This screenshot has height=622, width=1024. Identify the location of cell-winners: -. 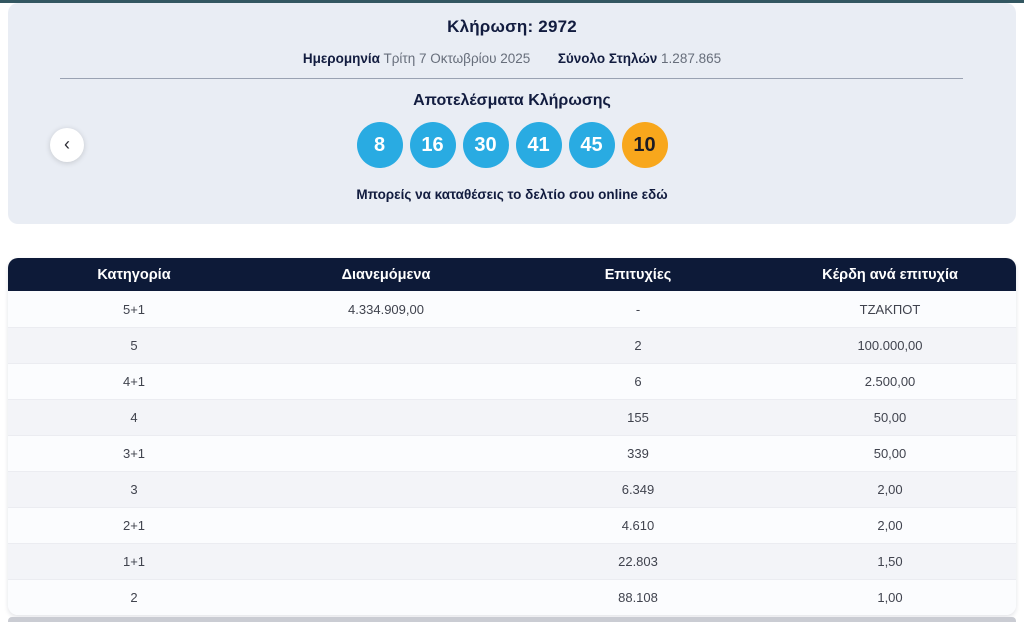
(638, 309).